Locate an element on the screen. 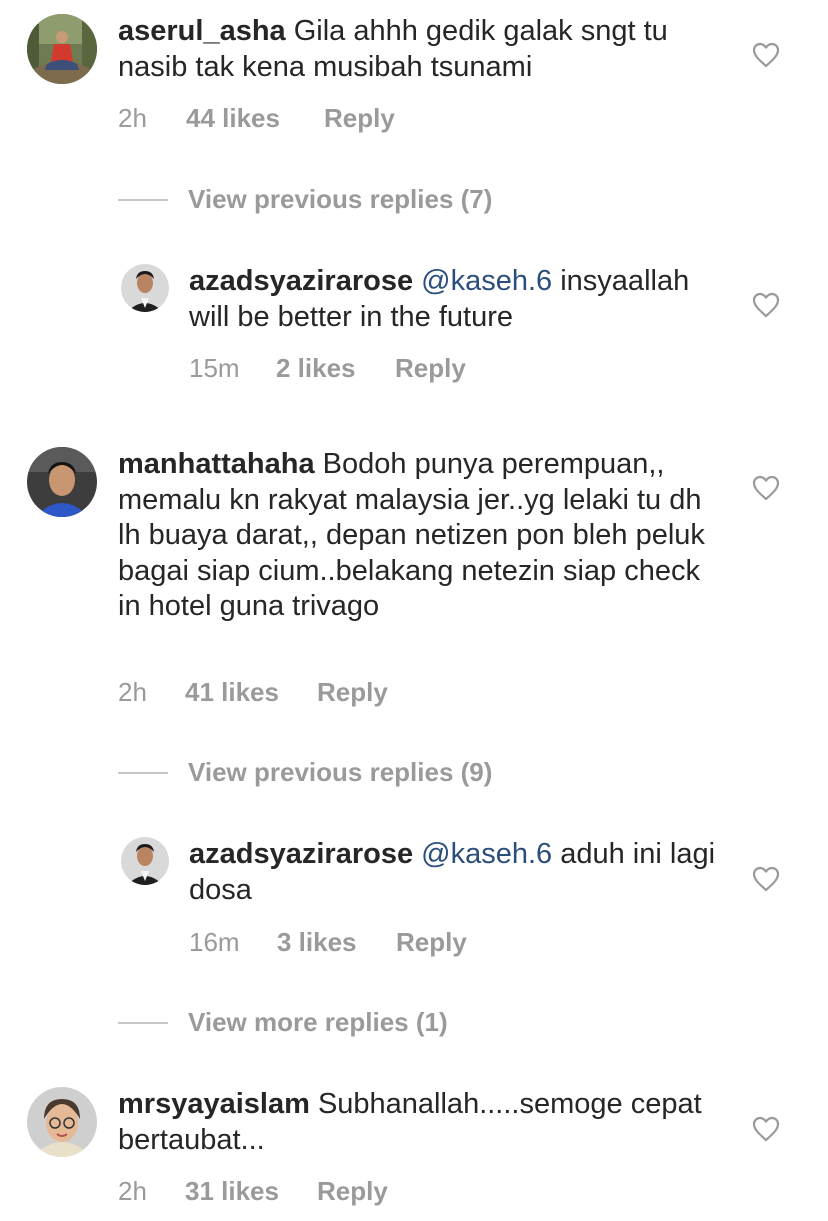  comment-time: 15m is located at coordinates (214, 368).